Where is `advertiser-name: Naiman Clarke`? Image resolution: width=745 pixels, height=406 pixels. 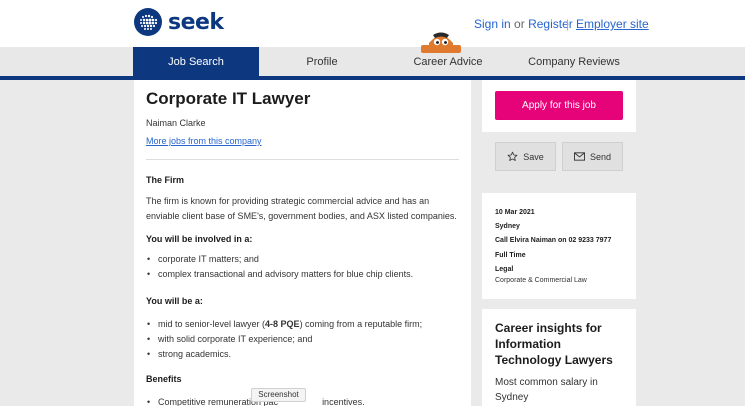 advertiser-name: Naiman Clarke is located at coordinates (176, 123).